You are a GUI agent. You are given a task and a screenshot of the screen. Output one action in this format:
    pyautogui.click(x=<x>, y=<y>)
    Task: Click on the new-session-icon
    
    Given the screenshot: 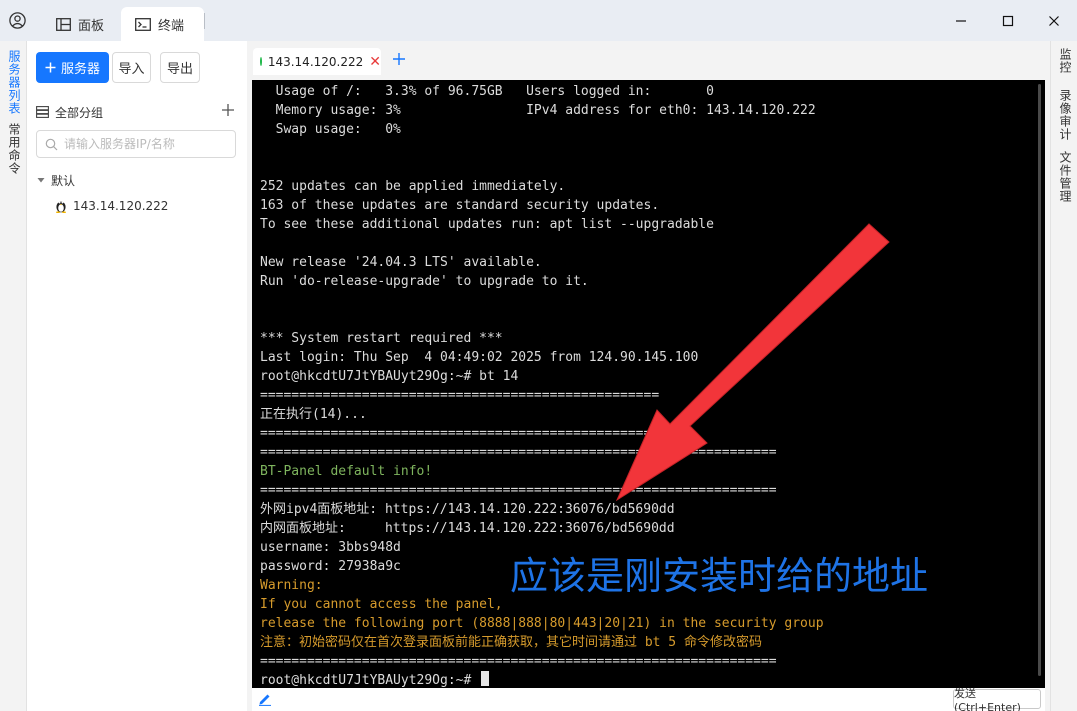 What is the action you would take?
    pyautogui.click(x=399, y=59)
    